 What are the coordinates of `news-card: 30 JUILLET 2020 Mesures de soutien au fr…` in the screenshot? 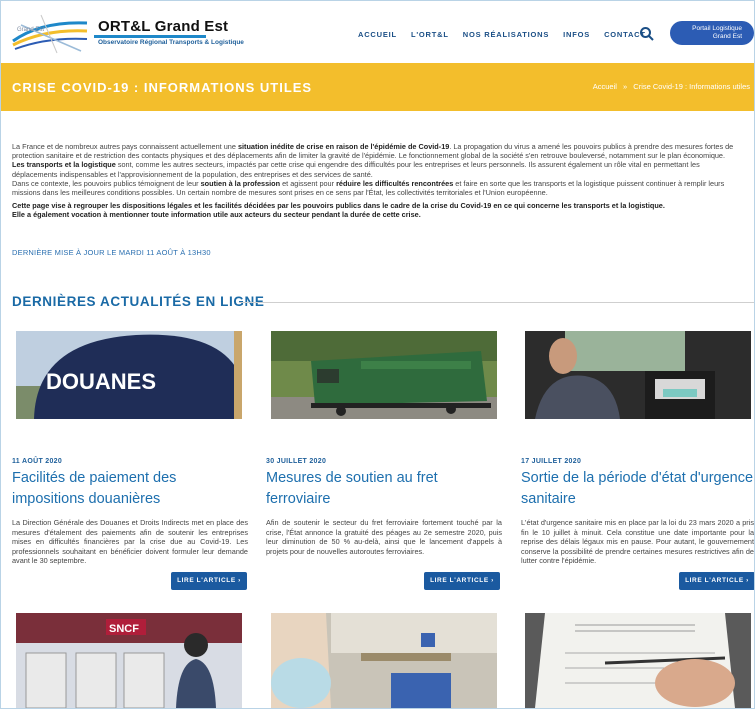 It's located at (384, 460).